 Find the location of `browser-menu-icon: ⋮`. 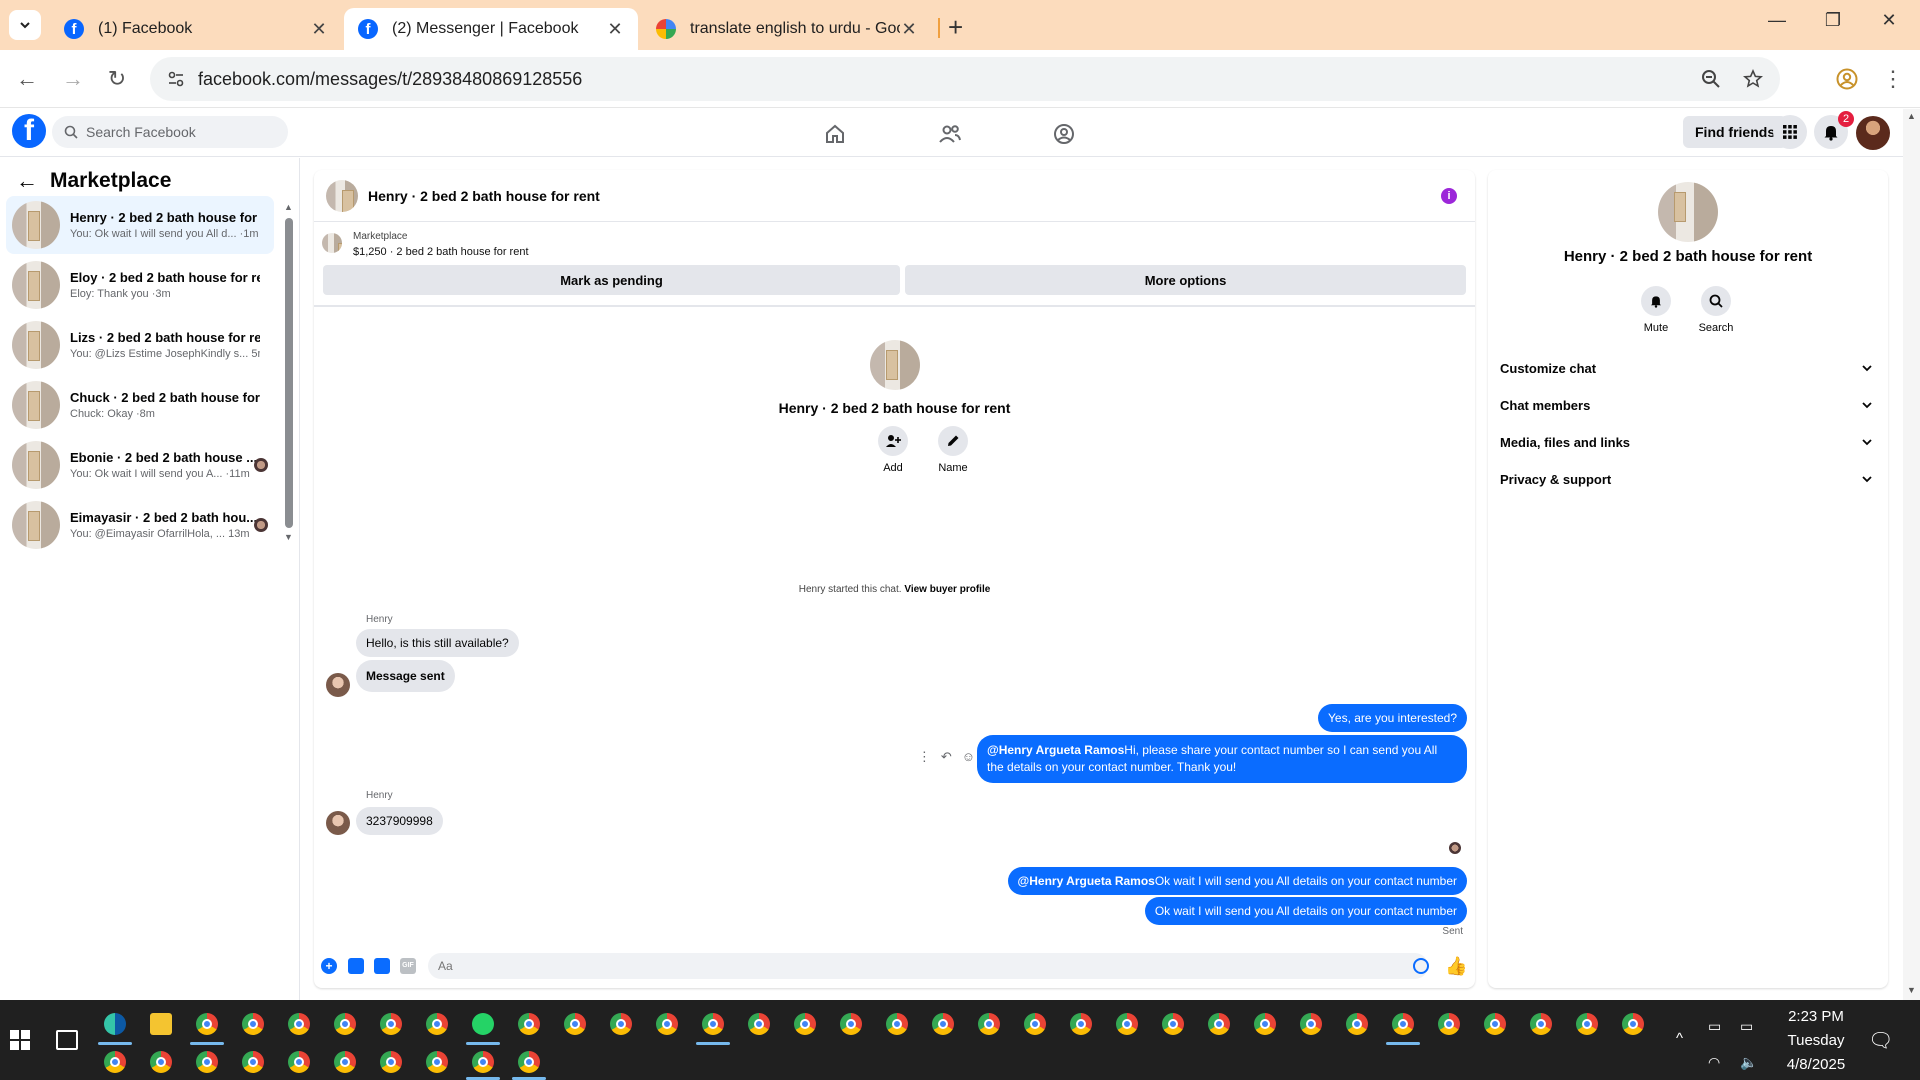

browser-menu-icon: ⋮ is located at coordinates (1893, 79).